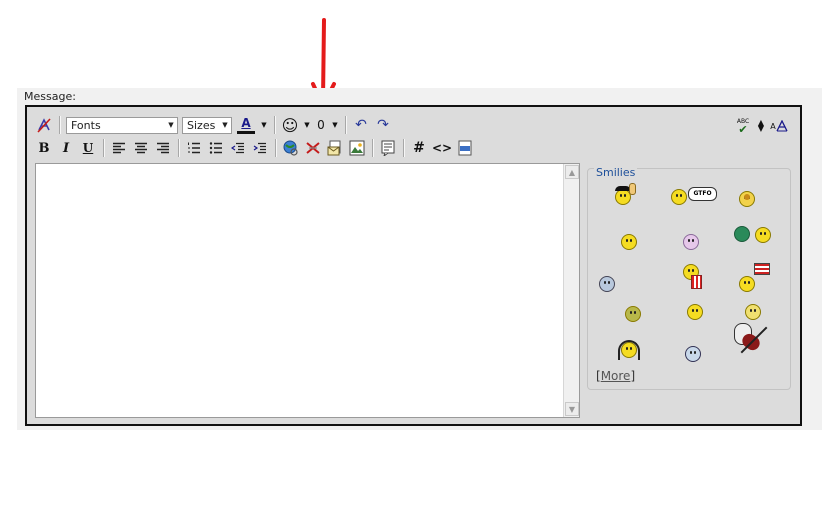 The height and width of the screenshot is (525, 840). I want to click on font-select-value: Fonts, so click(86, 125).